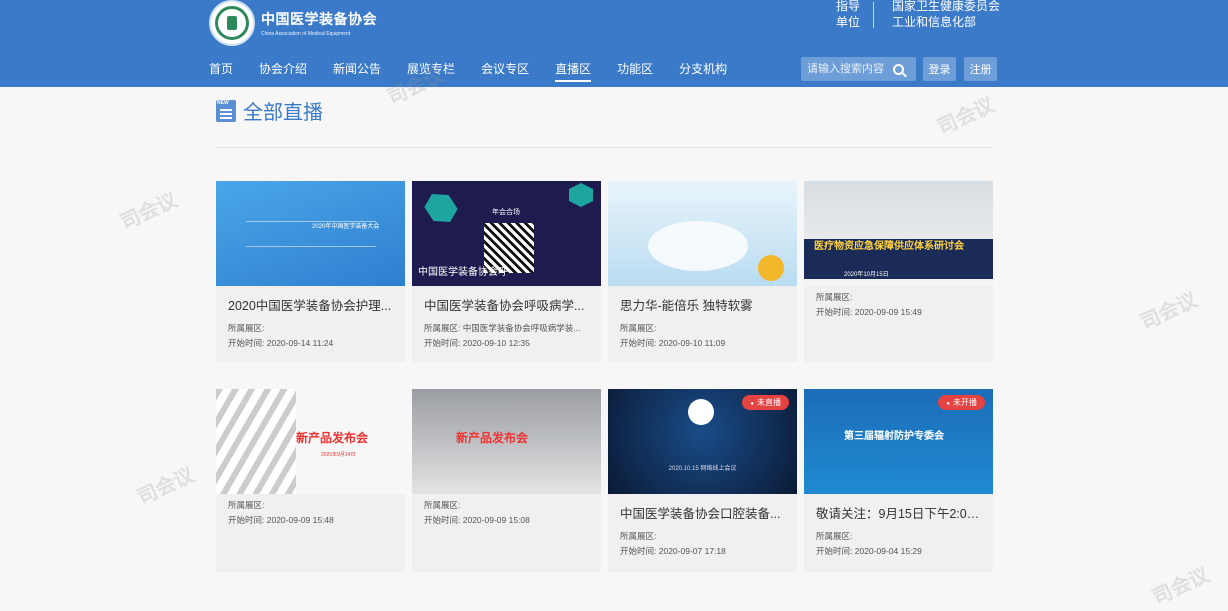 The image size is (1228, 611). I want to click on nav-home: 首页, so click(221, 71).